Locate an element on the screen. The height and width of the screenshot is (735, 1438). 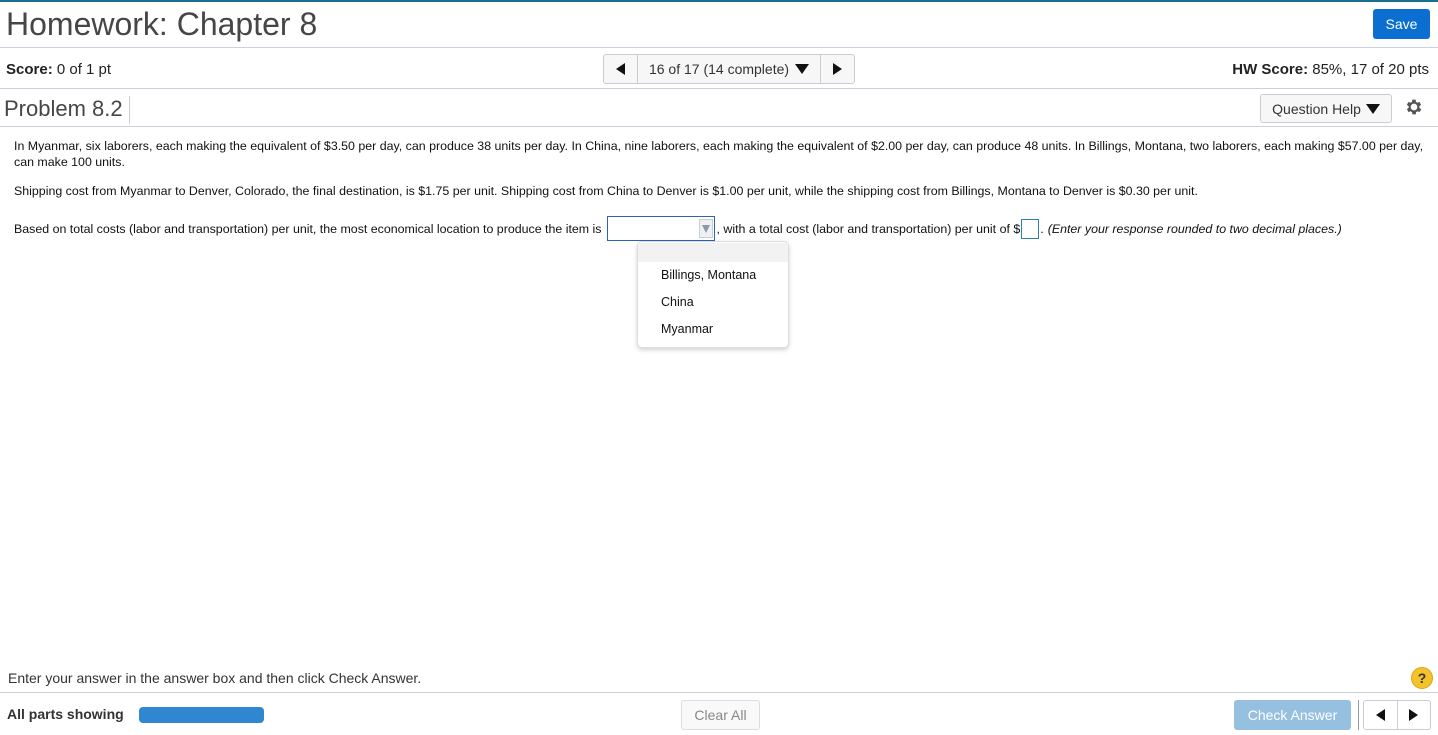
question-help-button: Question Help is located at coordinates (1326, 108).